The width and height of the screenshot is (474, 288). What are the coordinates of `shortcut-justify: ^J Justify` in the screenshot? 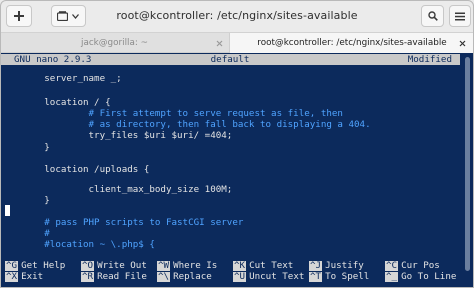 It's located at (336, 266).